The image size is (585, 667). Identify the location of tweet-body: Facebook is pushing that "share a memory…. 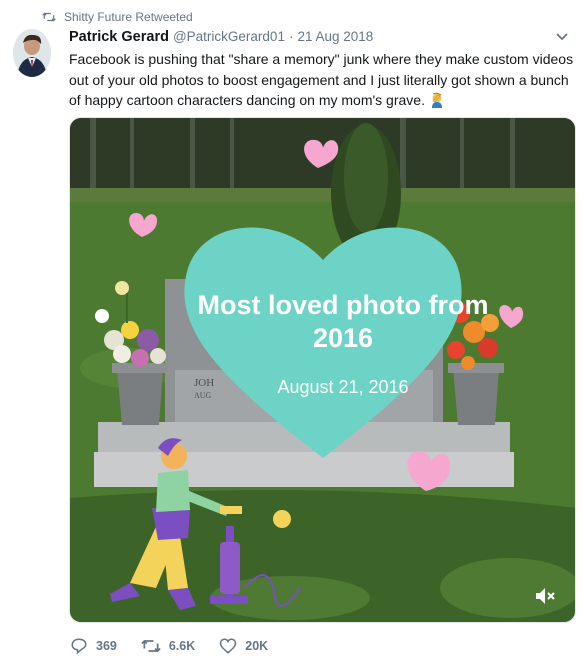
(321, 79).